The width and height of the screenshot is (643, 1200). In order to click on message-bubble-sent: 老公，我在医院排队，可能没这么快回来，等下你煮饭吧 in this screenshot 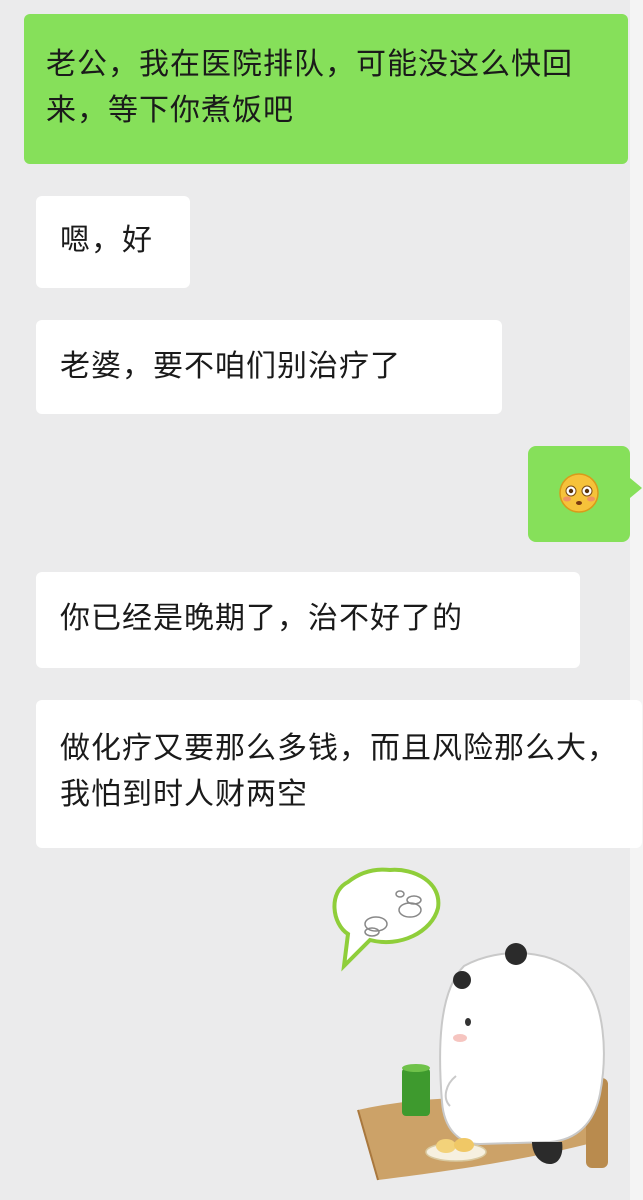, I will do `click(326, 89)`.